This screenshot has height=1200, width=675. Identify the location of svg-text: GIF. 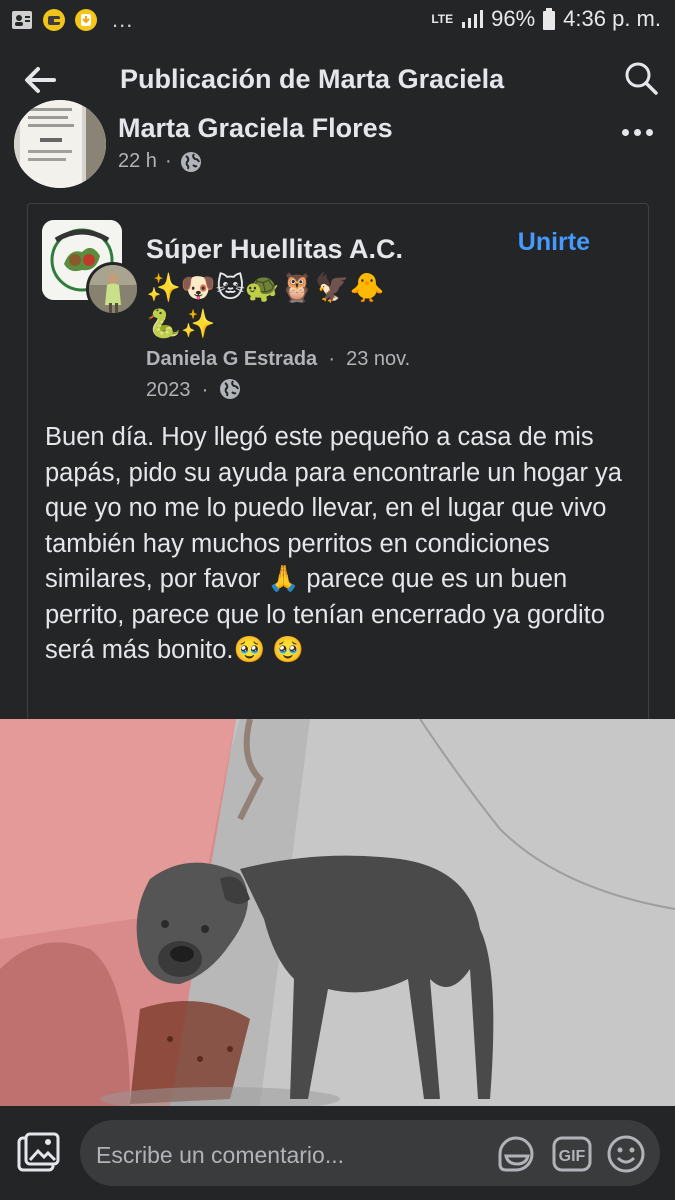
(572, 1156).